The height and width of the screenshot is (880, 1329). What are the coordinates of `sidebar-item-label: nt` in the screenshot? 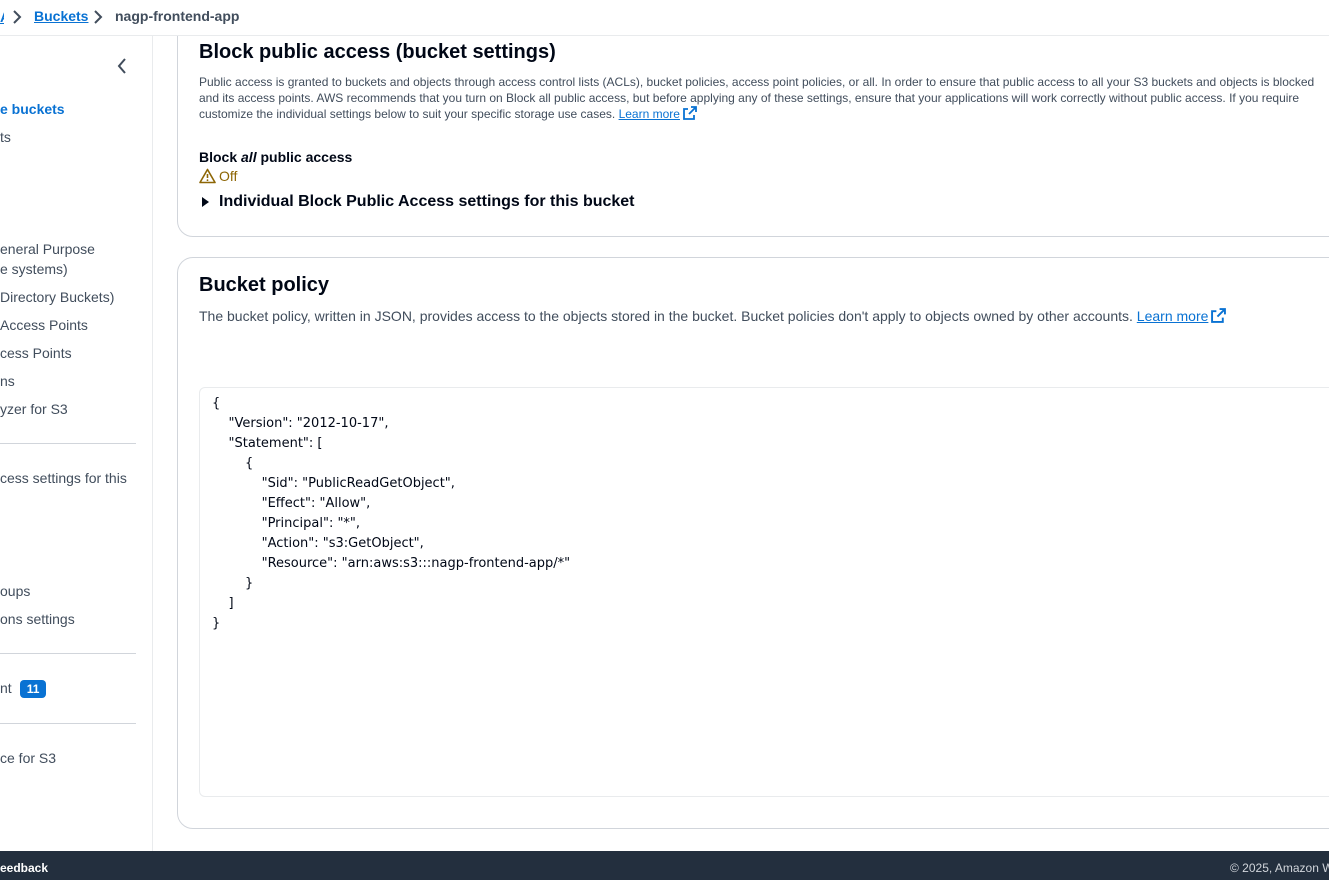 It's located at (6, 688).